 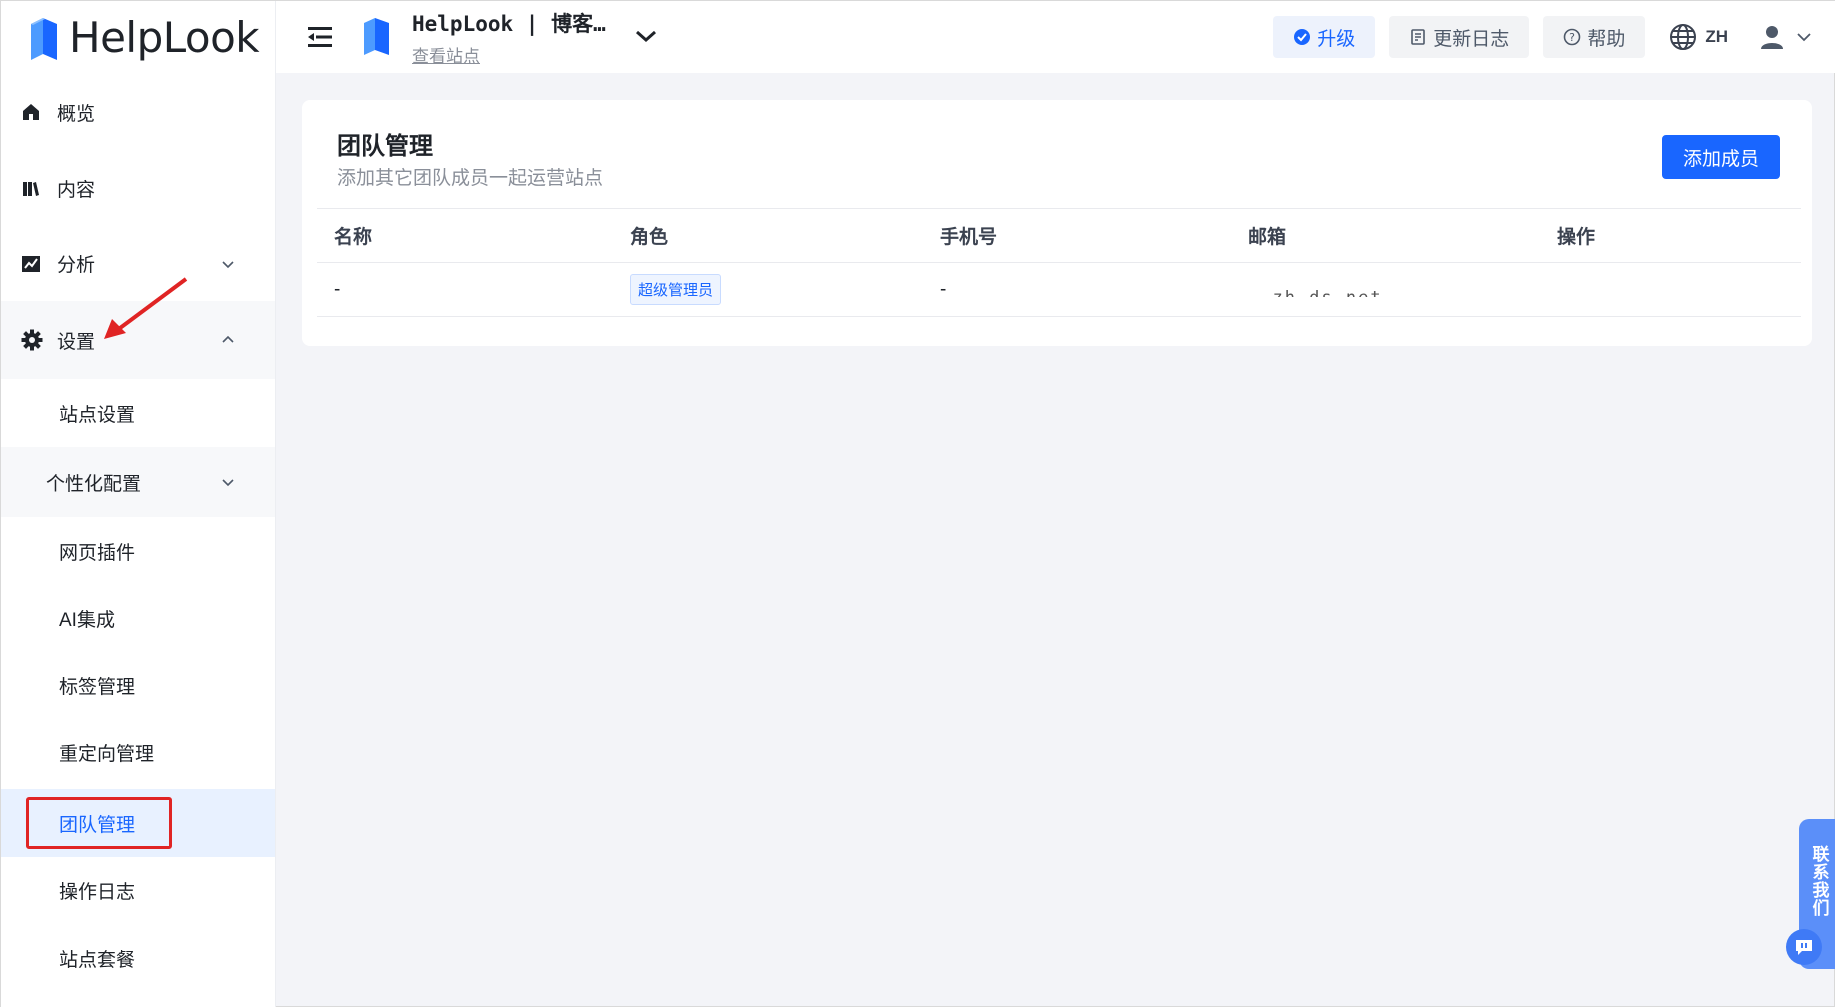 What do you see at coordinates (1606, 39) in the screenshot?
I see `help-label: 帮助` at bounding box center [1606, 39].